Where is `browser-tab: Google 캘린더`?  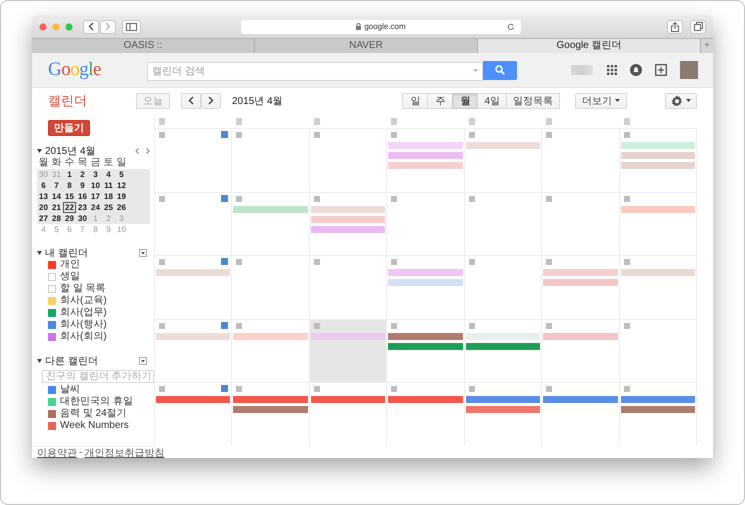 browser-tab: Google 캘린더 is located at coordinates (589, 46).